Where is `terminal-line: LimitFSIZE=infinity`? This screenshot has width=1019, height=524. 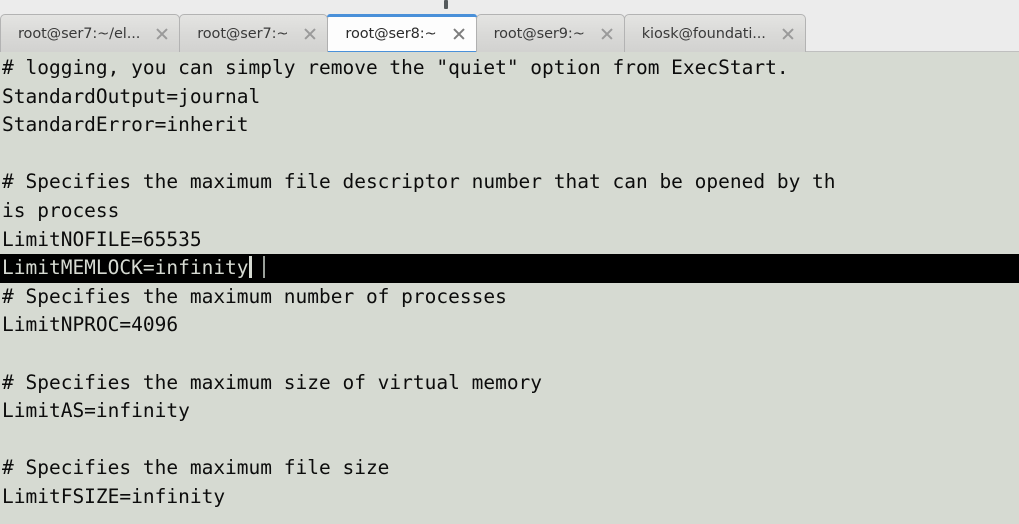 terminal-line: LimitFSIZE=infinity is located at coordinates (509, 497).